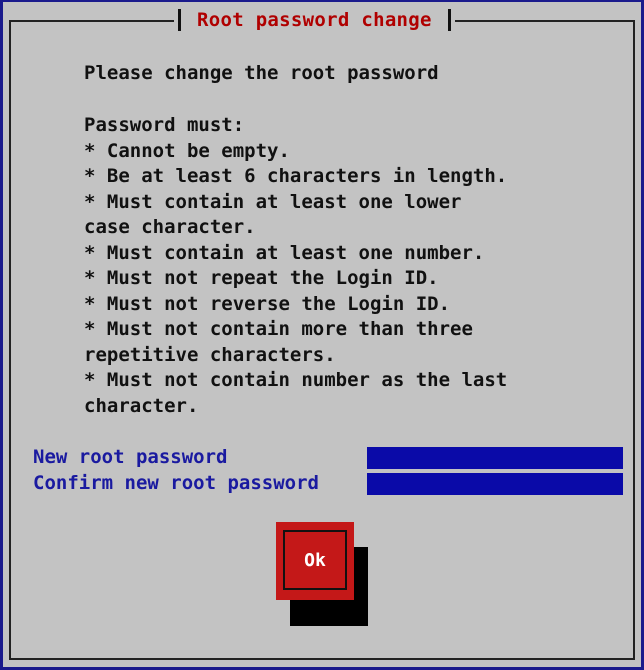 Image resolution: width=644 pixels, height=670 pixels. I want to click on ok-button-frame: Ok, so click(315, 560).